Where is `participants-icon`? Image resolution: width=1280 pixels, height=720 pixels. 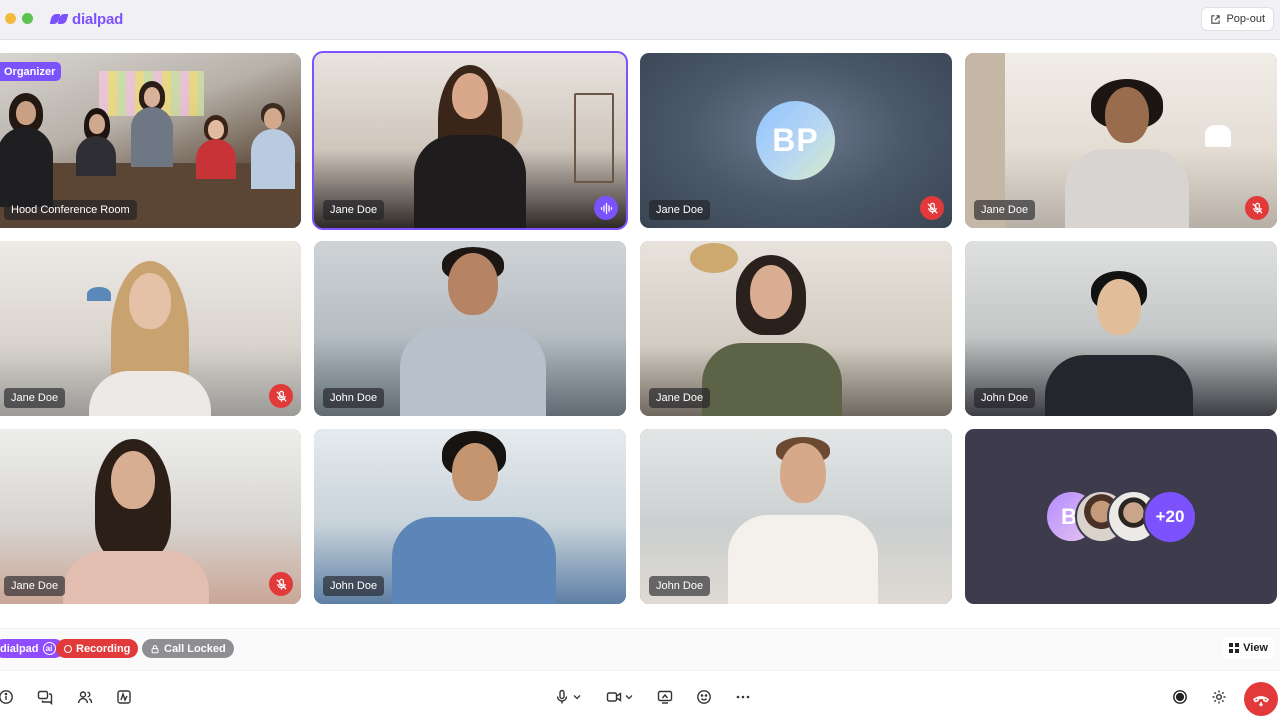 participants-icon is located at coordinates (85, 697).